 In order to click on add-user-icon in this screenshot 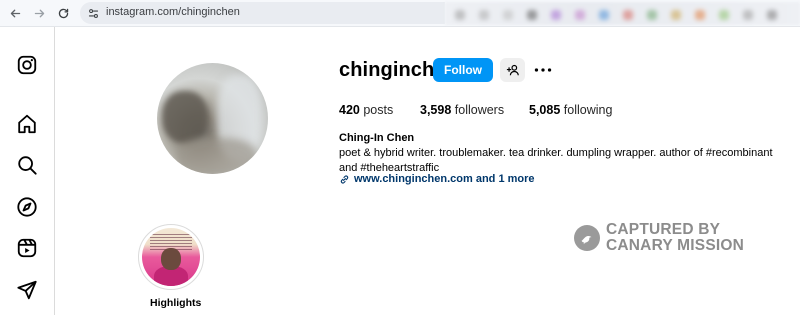, I will do `click(512, 70)`.